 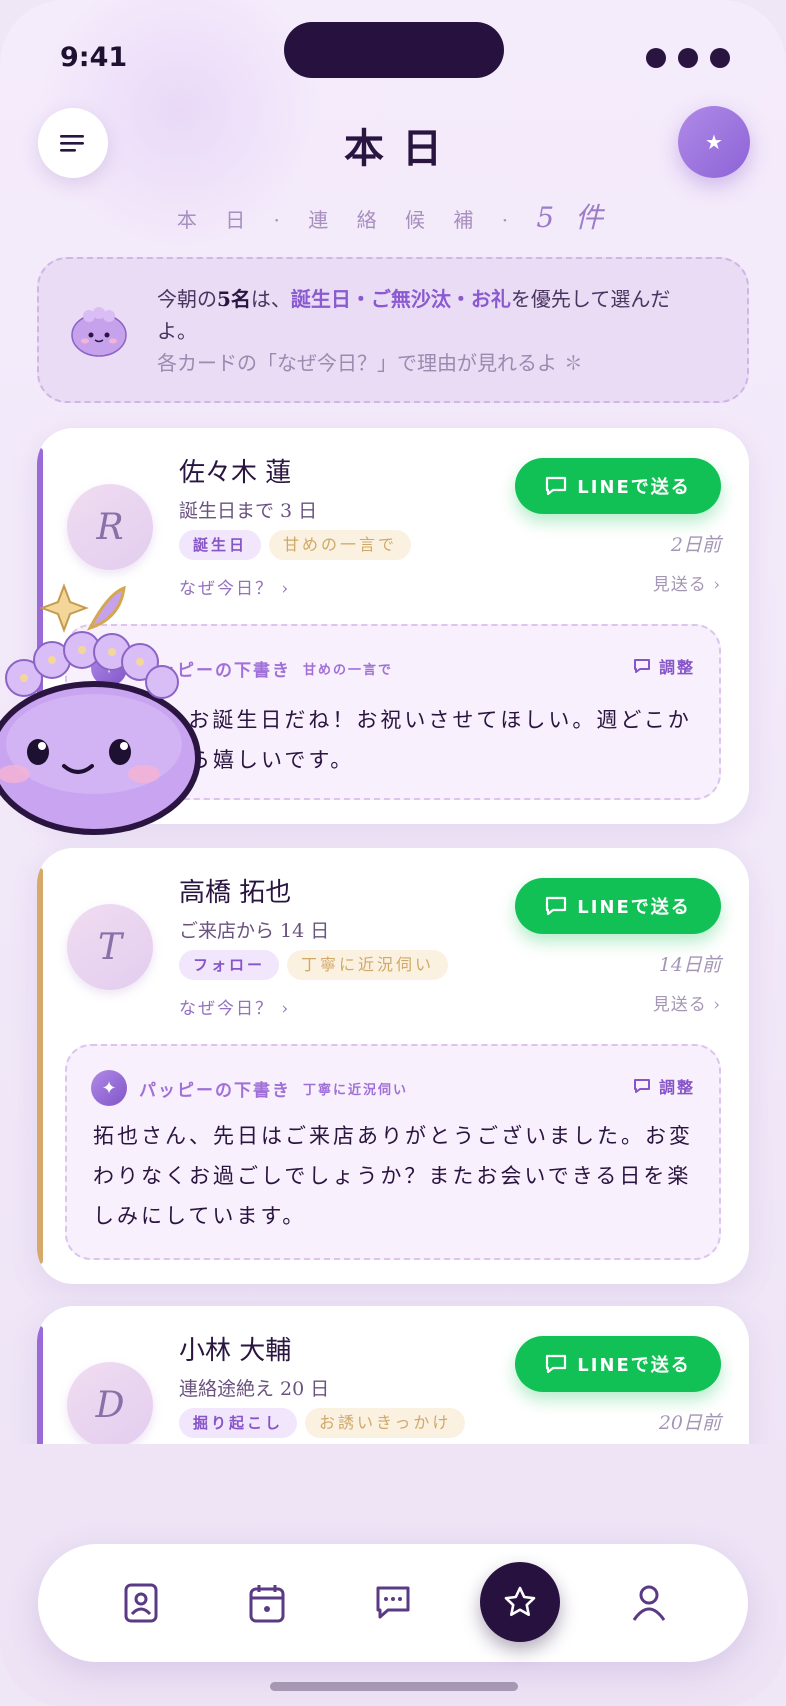 I want to click on calendar-icon, so click(x=267, y=1604).